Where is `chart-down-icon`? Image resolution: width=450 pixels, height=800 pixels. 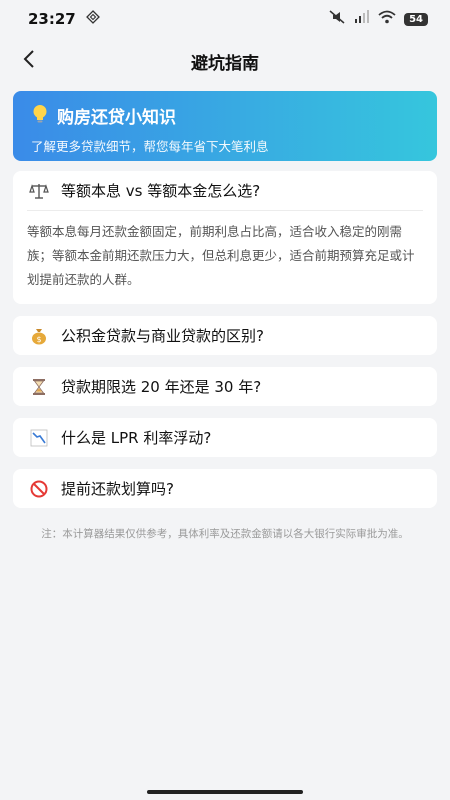
chart-down-icon is located at coordinates (39, 438).